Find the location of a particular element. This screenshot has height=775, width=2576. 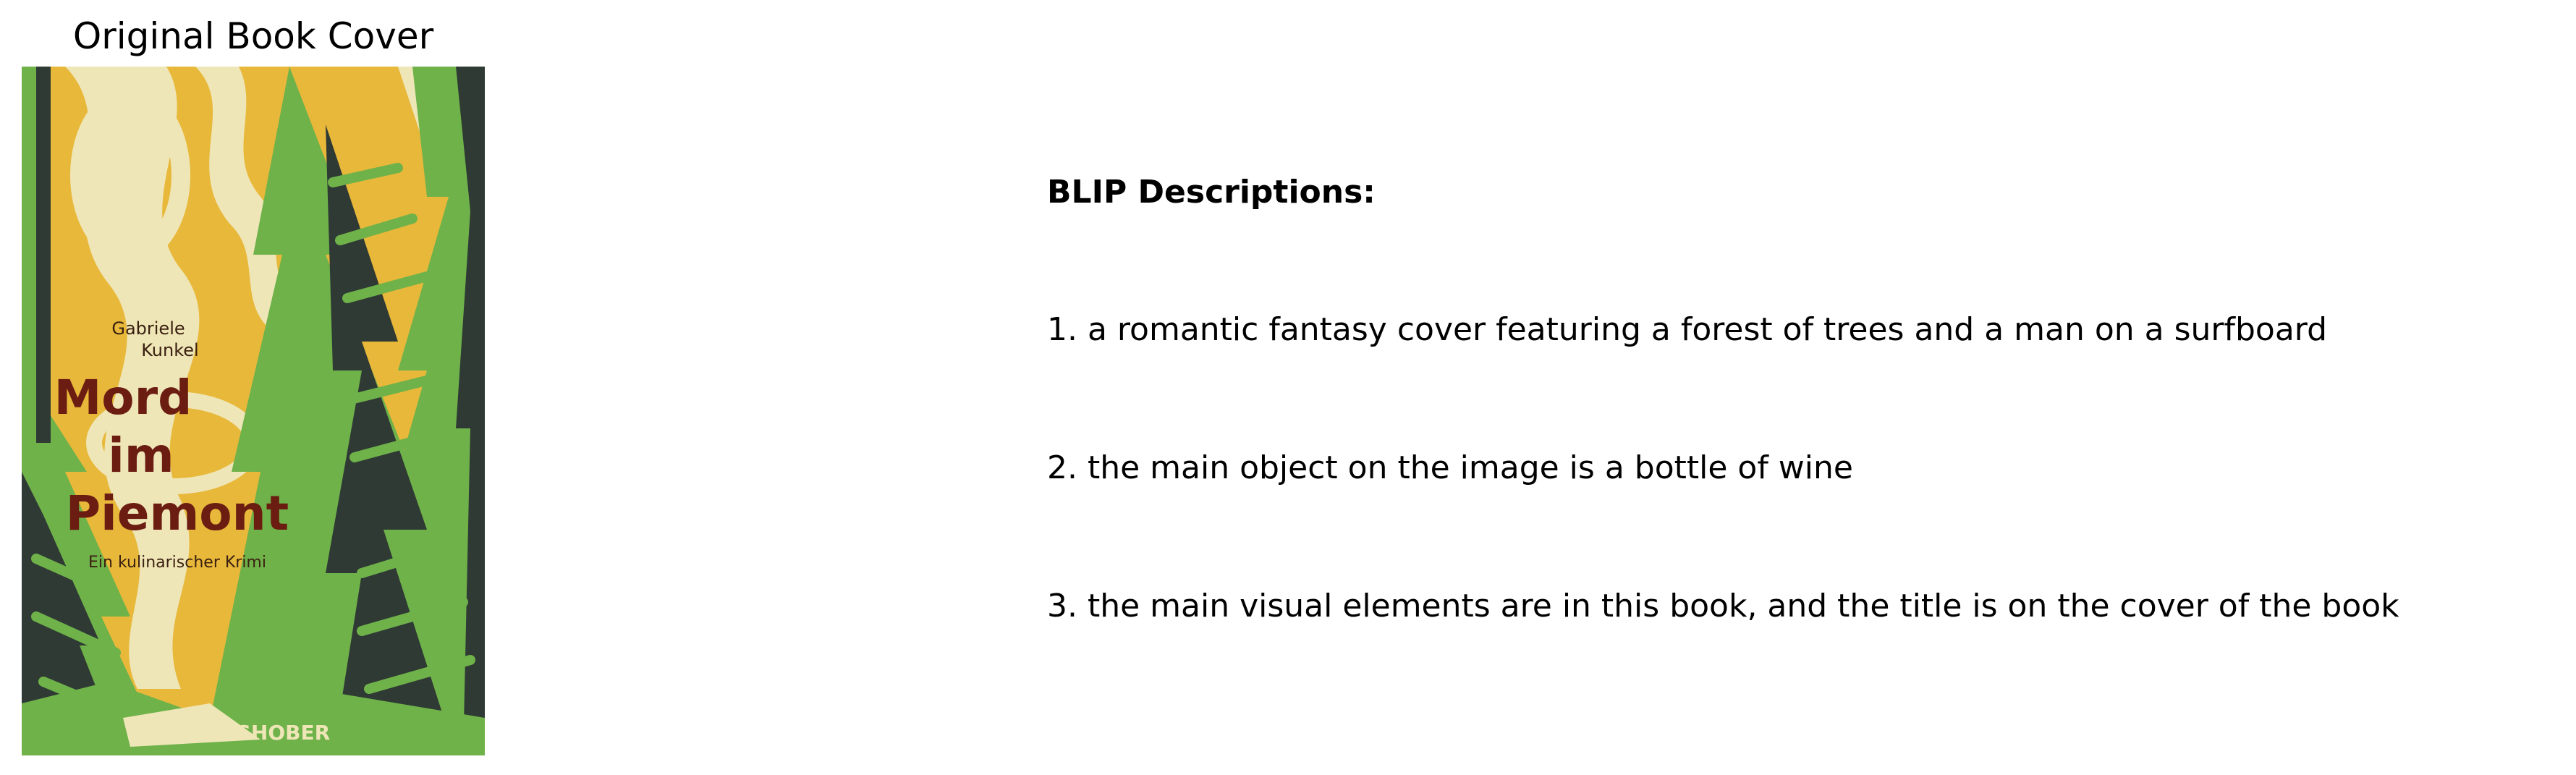

cover-spine-text: Ein kulinarischer Krimi is located at coordinates (40, 181).